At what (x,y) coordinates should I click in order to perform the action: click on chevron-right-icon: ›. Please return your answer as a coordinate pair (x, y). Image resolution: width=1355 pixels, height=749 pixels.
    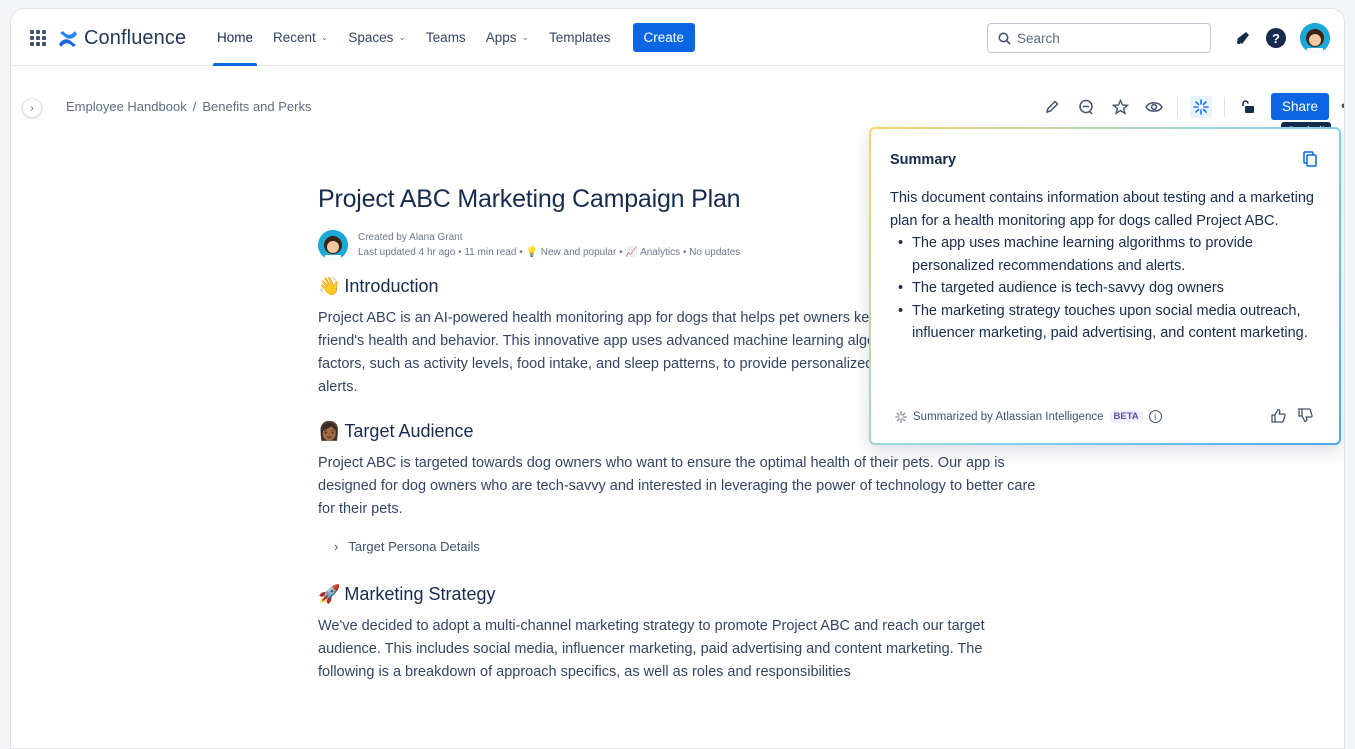
    Looking at the image, I should click on (336, 546).